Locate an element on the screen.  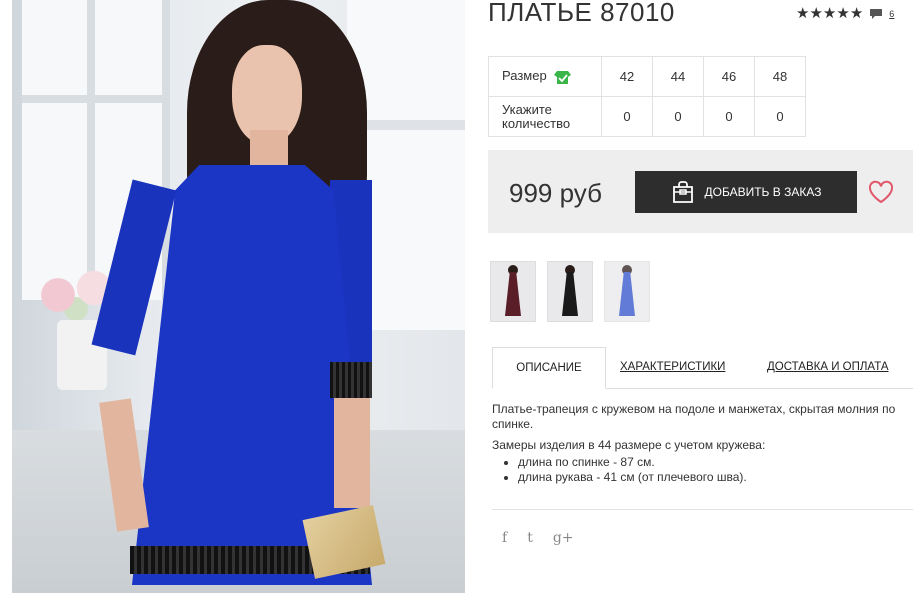
size-option-42: 42 is located at coordinates (627, 76).